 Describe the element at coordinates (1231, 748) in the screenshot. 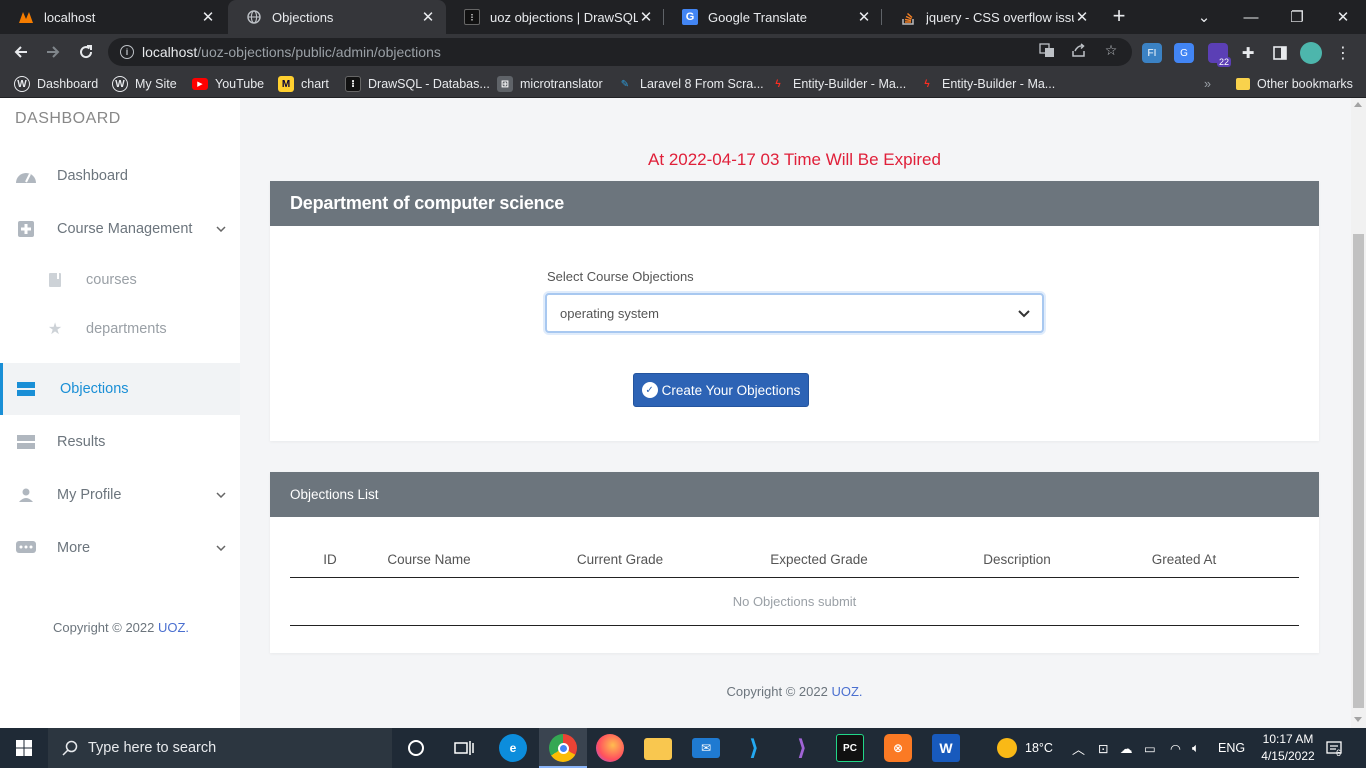

I see `language-indicator: ENG` at that location.